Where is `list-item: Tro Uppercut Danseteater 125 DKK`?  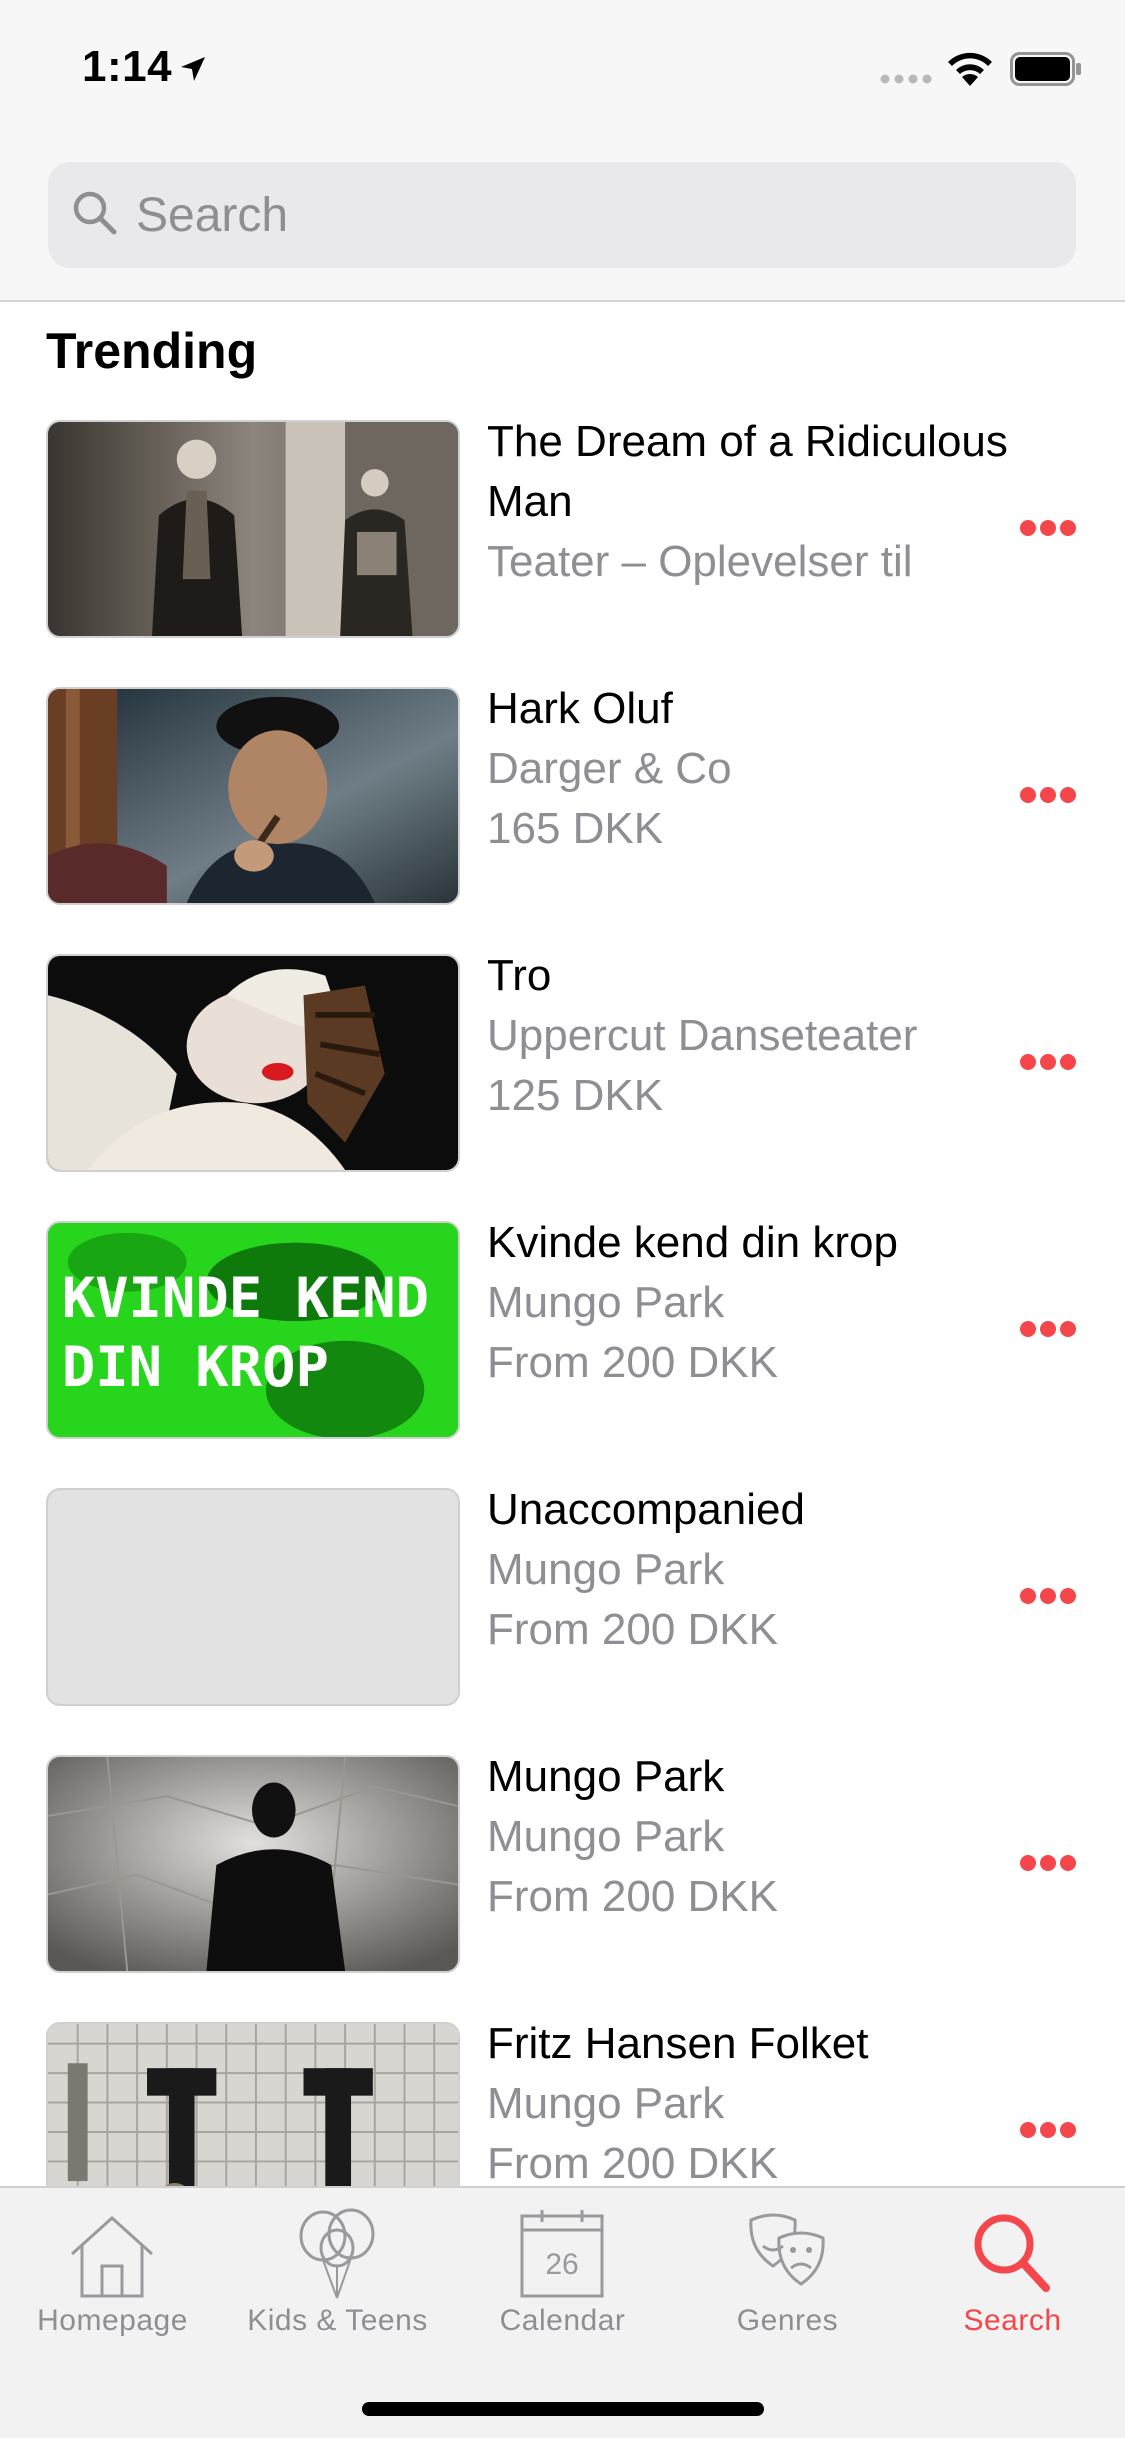
list-item: Tro Uppercut Danseteater 125 DKK is located at coordinates (562, 1063).